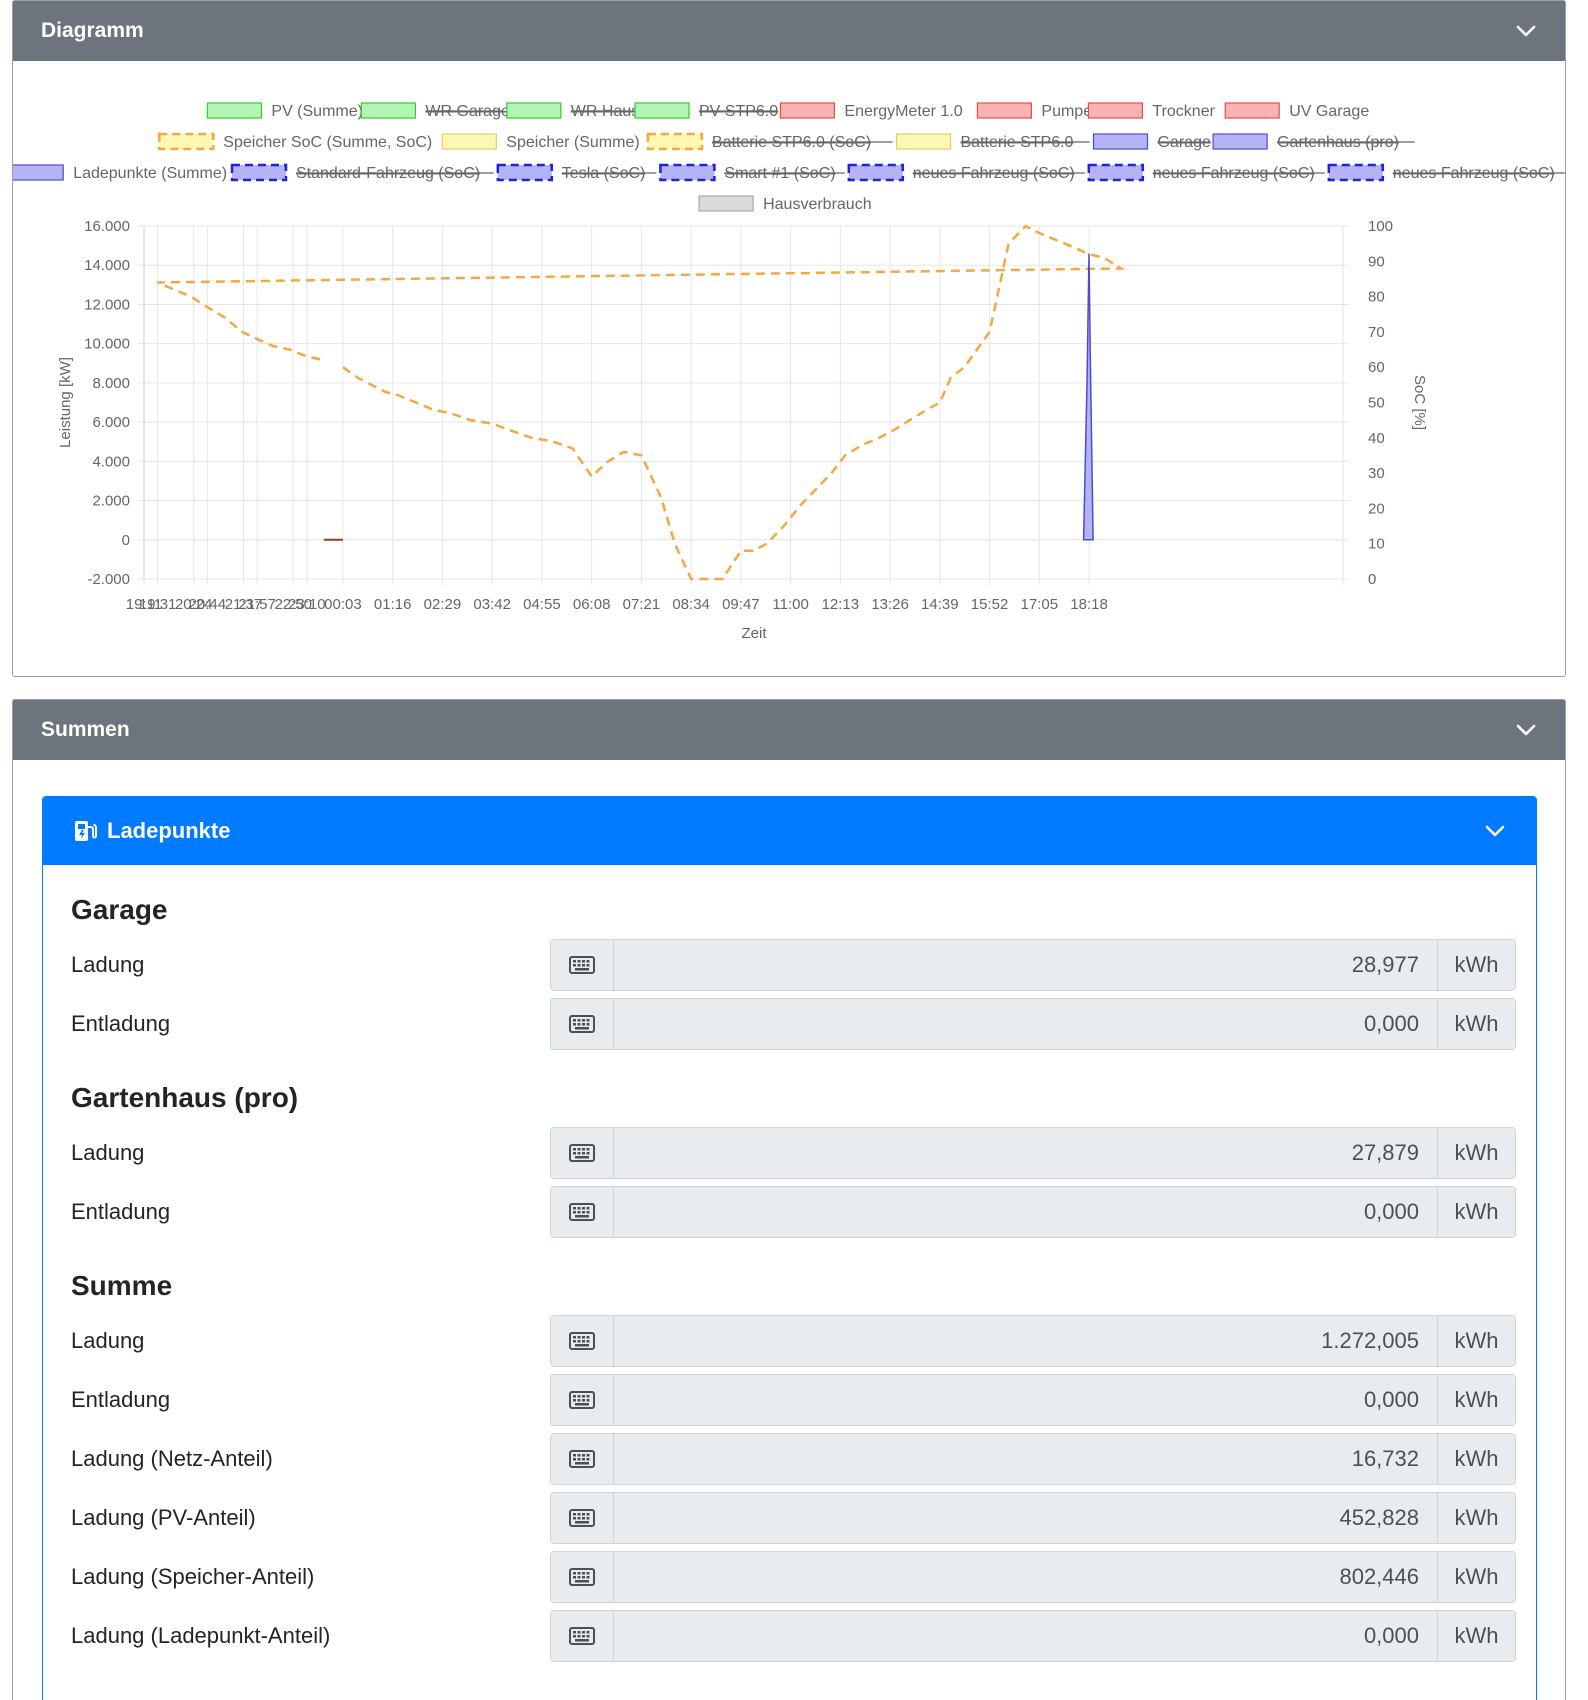  I want to click on sum-value: 16,732, so click(1025, 1458).